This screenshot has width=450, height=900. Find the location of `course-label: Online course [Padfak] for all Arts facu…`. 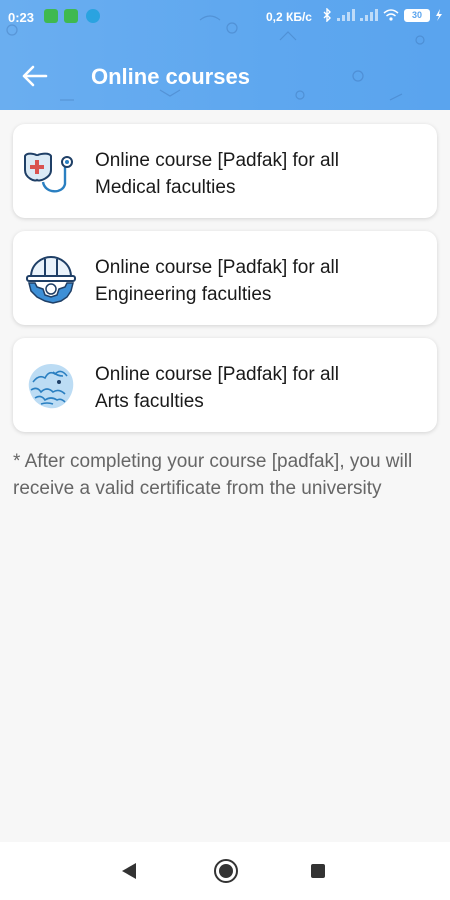

course-label: Online course [Padfak] for all Arts facu… is located at coordinates (260, 388).